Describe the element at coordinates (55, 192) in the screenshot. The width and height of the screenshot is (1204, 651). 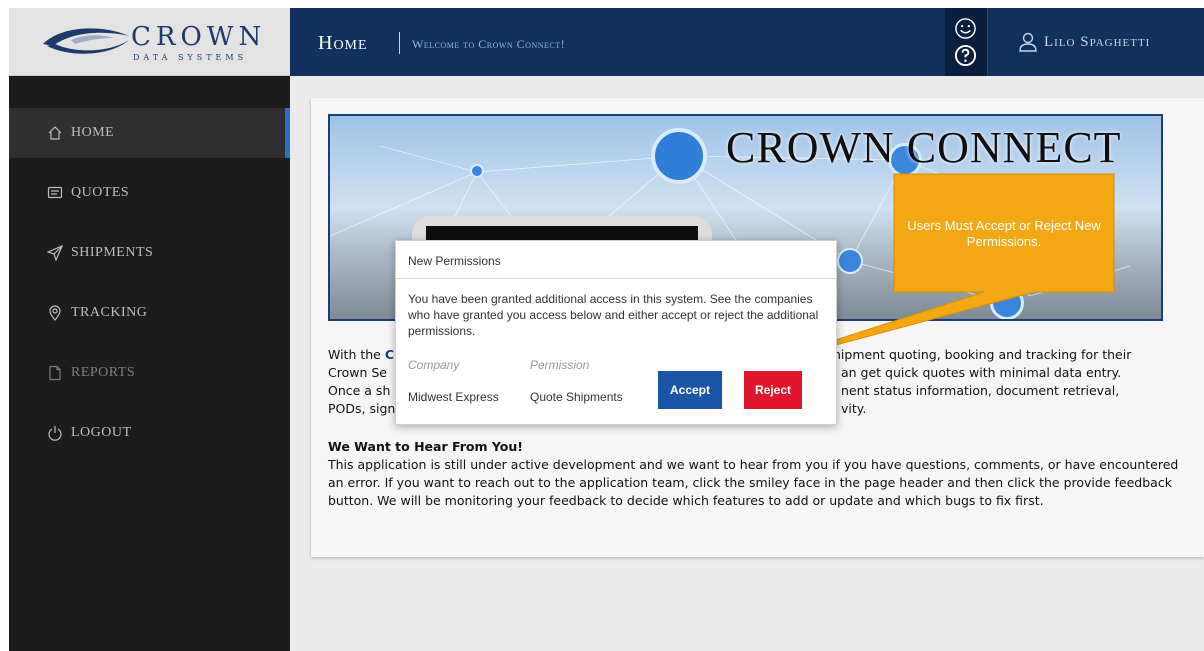
I see `message-icon` at that location.